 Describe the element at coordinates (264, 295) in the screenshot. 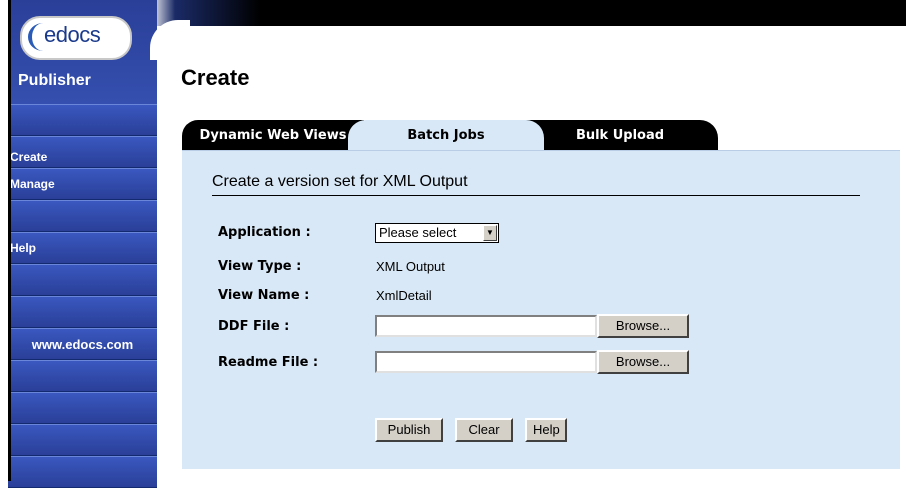

I see `view-name-label: View Name :` at that location.